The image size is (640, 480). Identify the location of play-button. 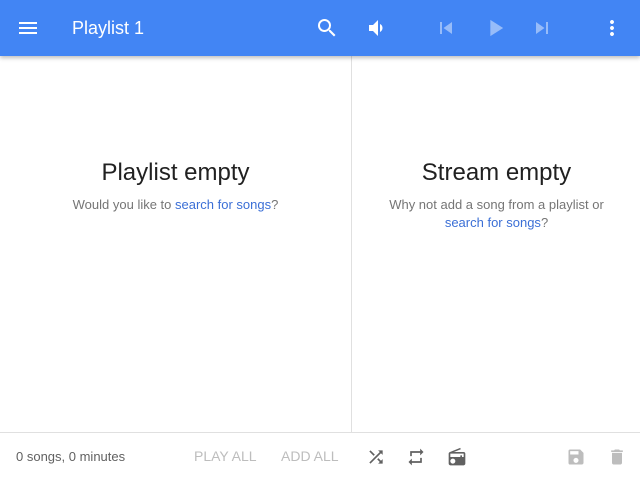
(495, 28).